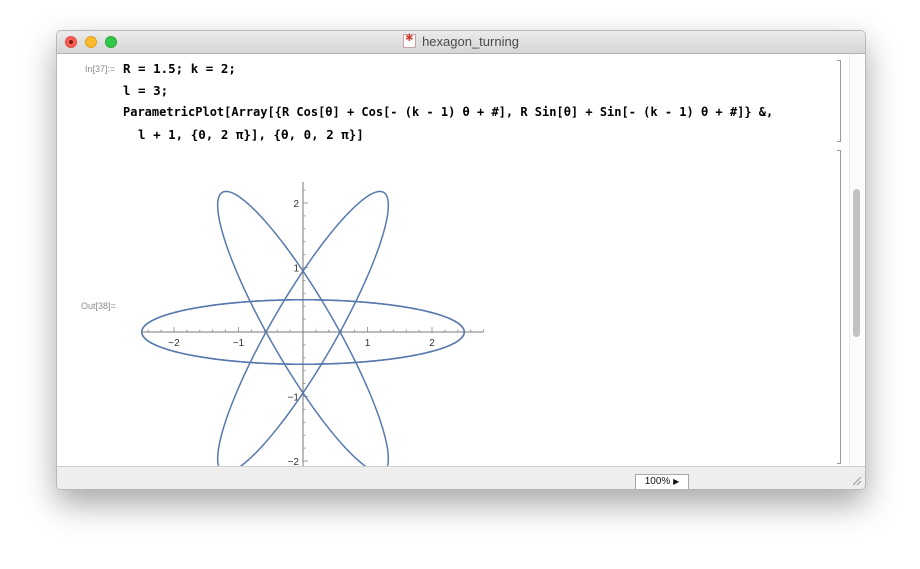 The width and height of the screenshot is (920, 569). I want to click on code-line-1-text: R = 1.5; k = 2;, so click(179, 68).